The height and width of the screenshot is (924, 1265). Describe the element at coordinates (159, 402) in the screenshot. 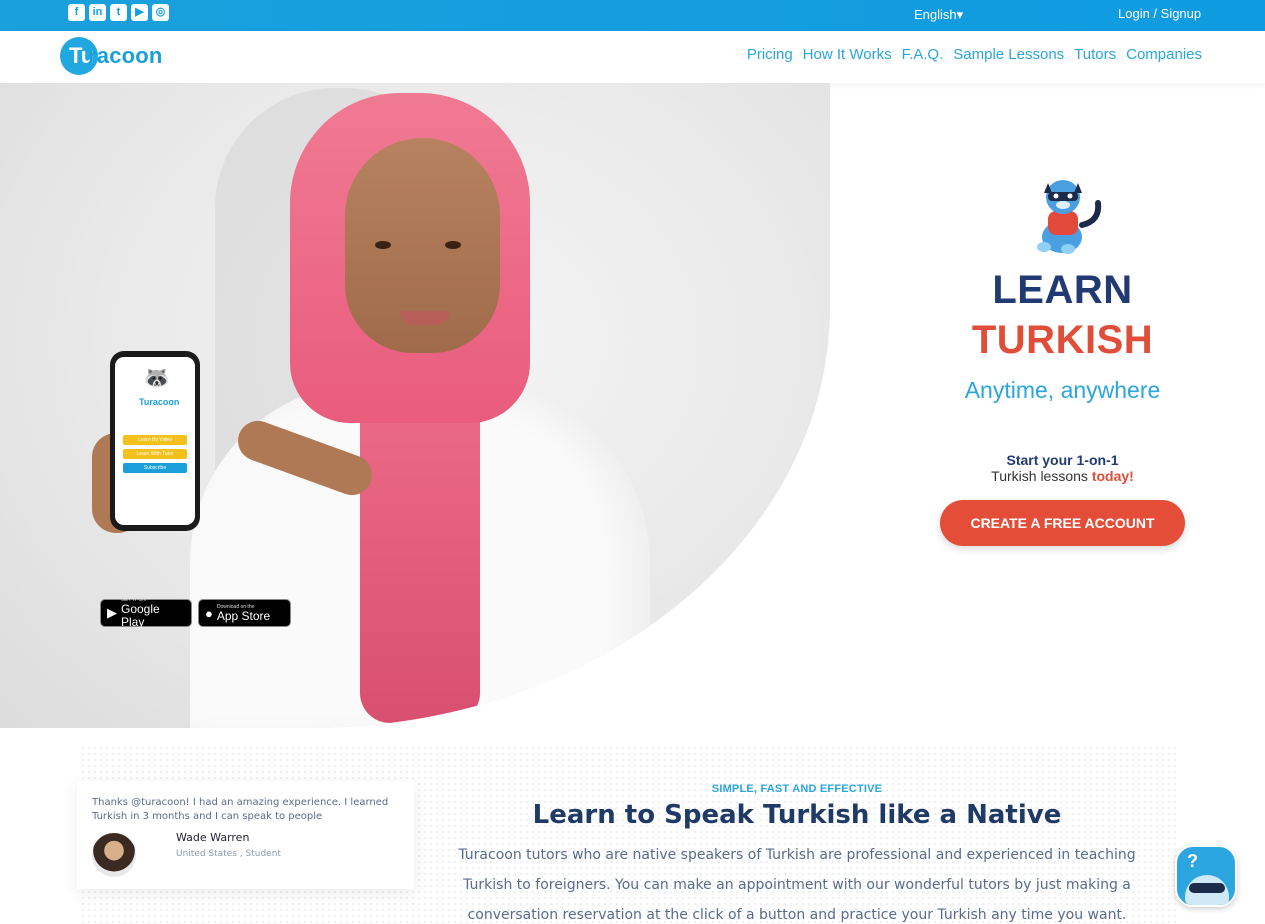

I see `phone-logo: Turacoon` at that location.